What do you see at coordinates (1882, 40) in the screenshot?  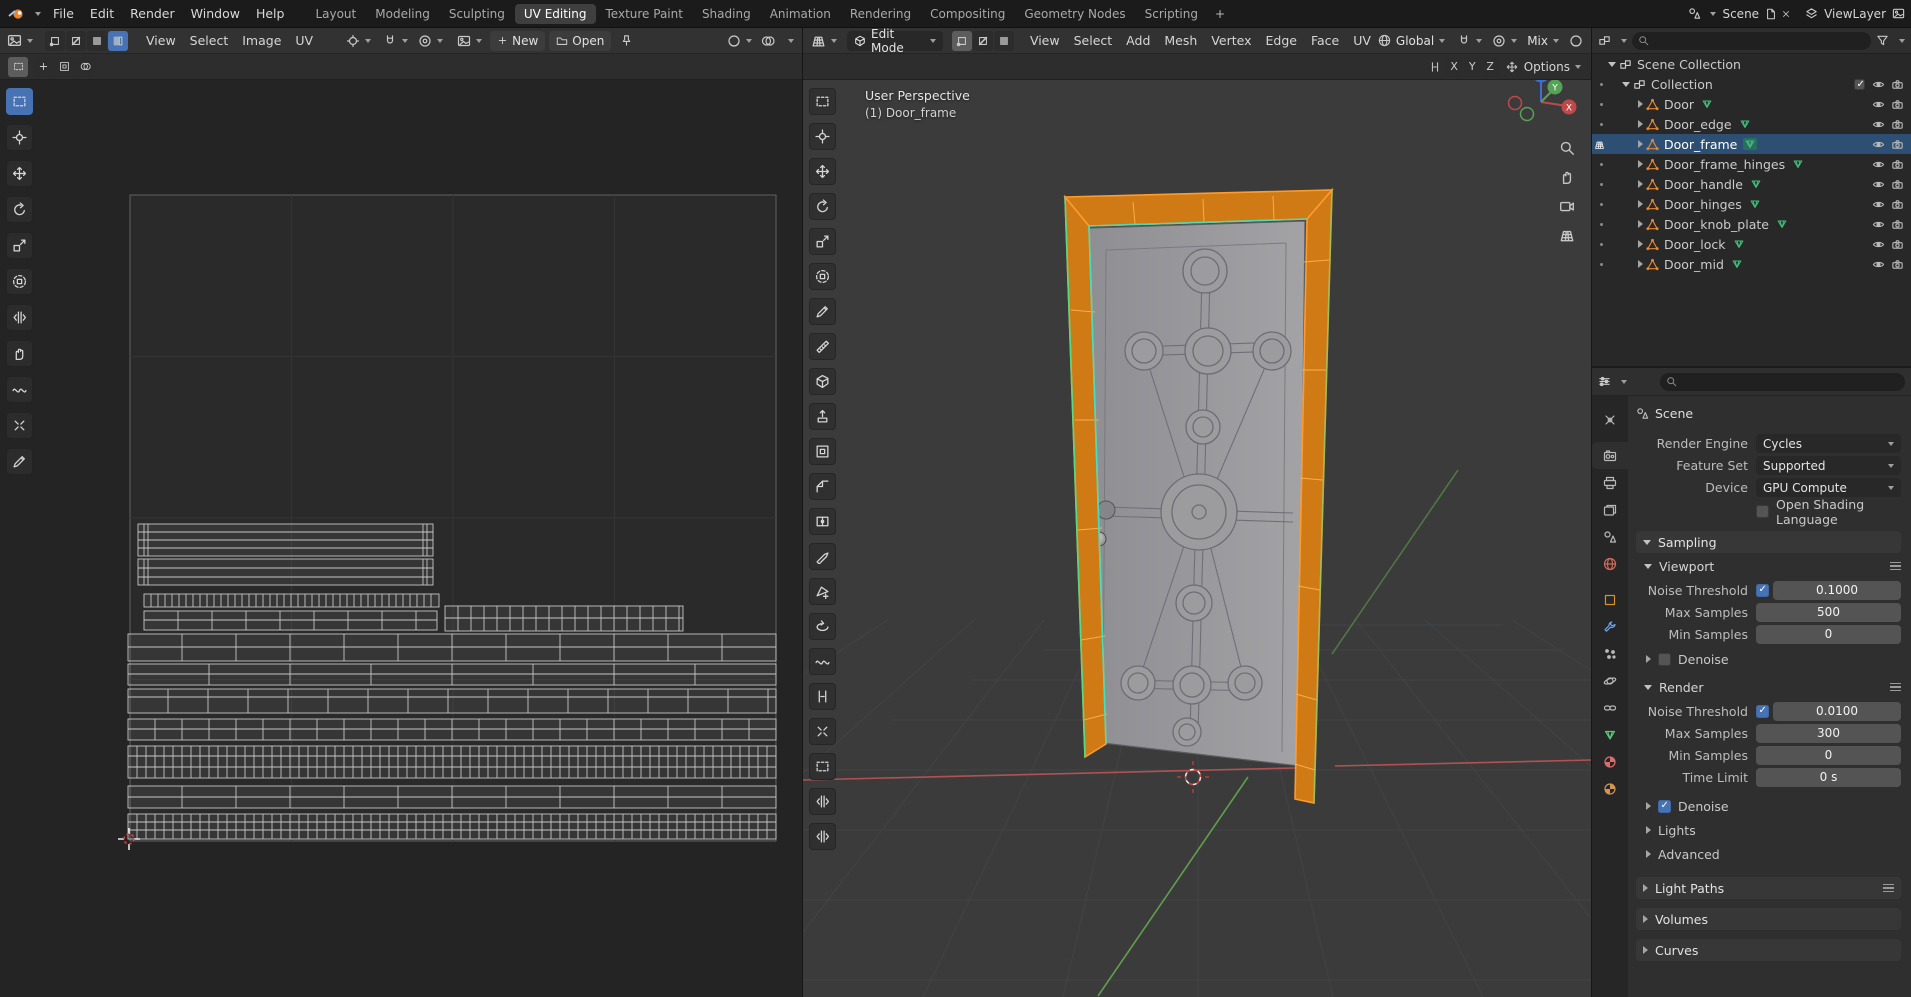 I see `filter-funnel-icon` at bounding box center [1882, 40].